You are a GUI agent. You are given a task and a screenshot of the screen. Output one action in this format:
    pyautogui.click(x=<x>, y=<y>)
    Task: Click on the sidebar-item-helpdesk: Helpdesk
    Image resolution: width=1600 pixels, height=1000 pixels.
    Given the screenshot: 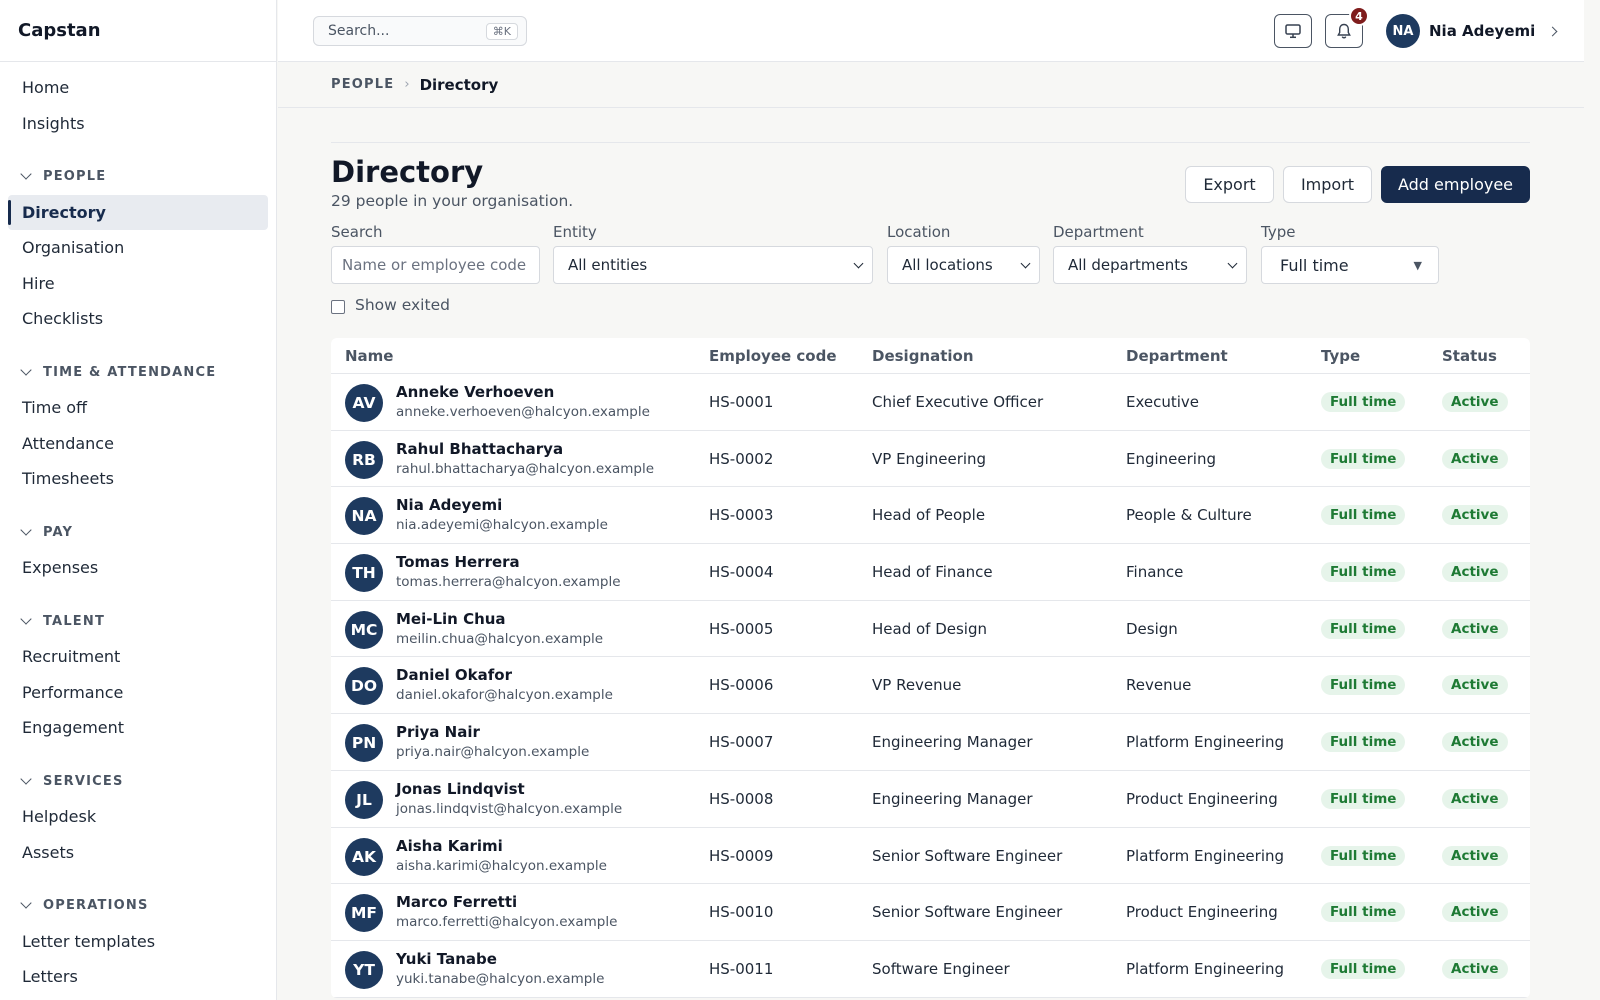 What is the action you would take?
    pyautogui.click(x=138, y=816)
    